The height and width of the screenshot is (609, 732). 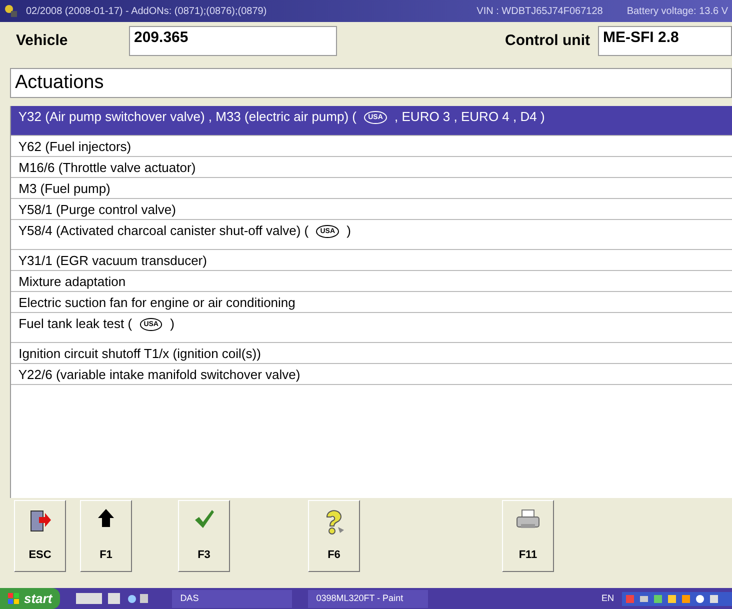 I want to click on checkmark-icon, so click(x=204, y=519).